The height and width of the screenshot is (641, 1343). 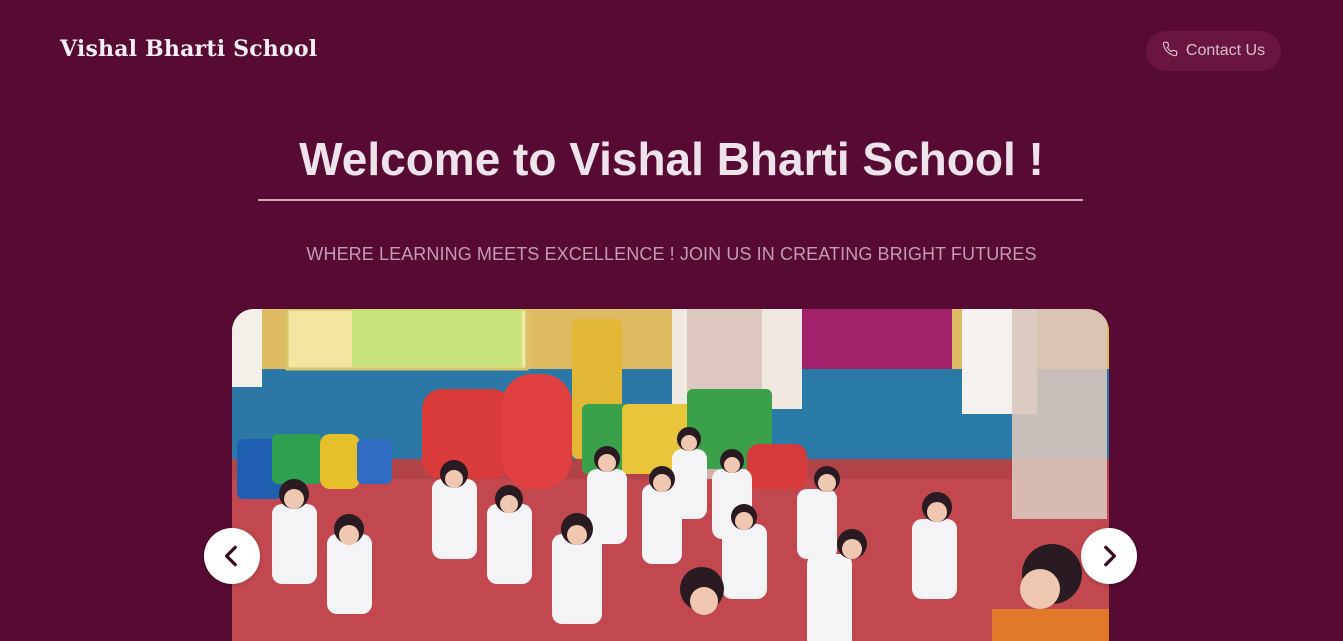 What do you see at coordinates (670, 200) in the screenshot?
I see `title-underline-divider` at bounding box center [670, 200].